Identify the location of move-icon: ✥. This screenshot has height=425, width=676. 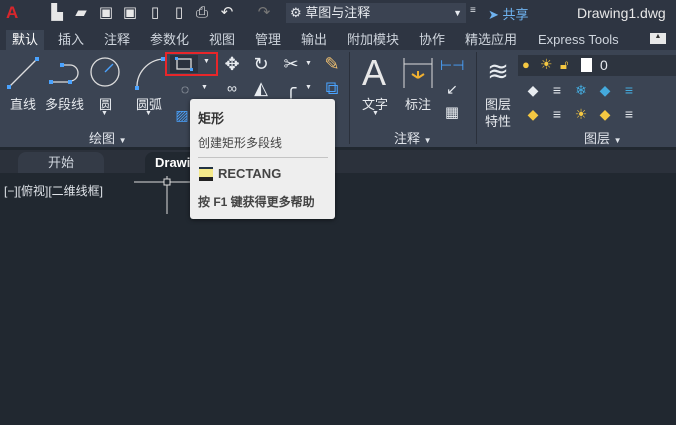
(232, 64).